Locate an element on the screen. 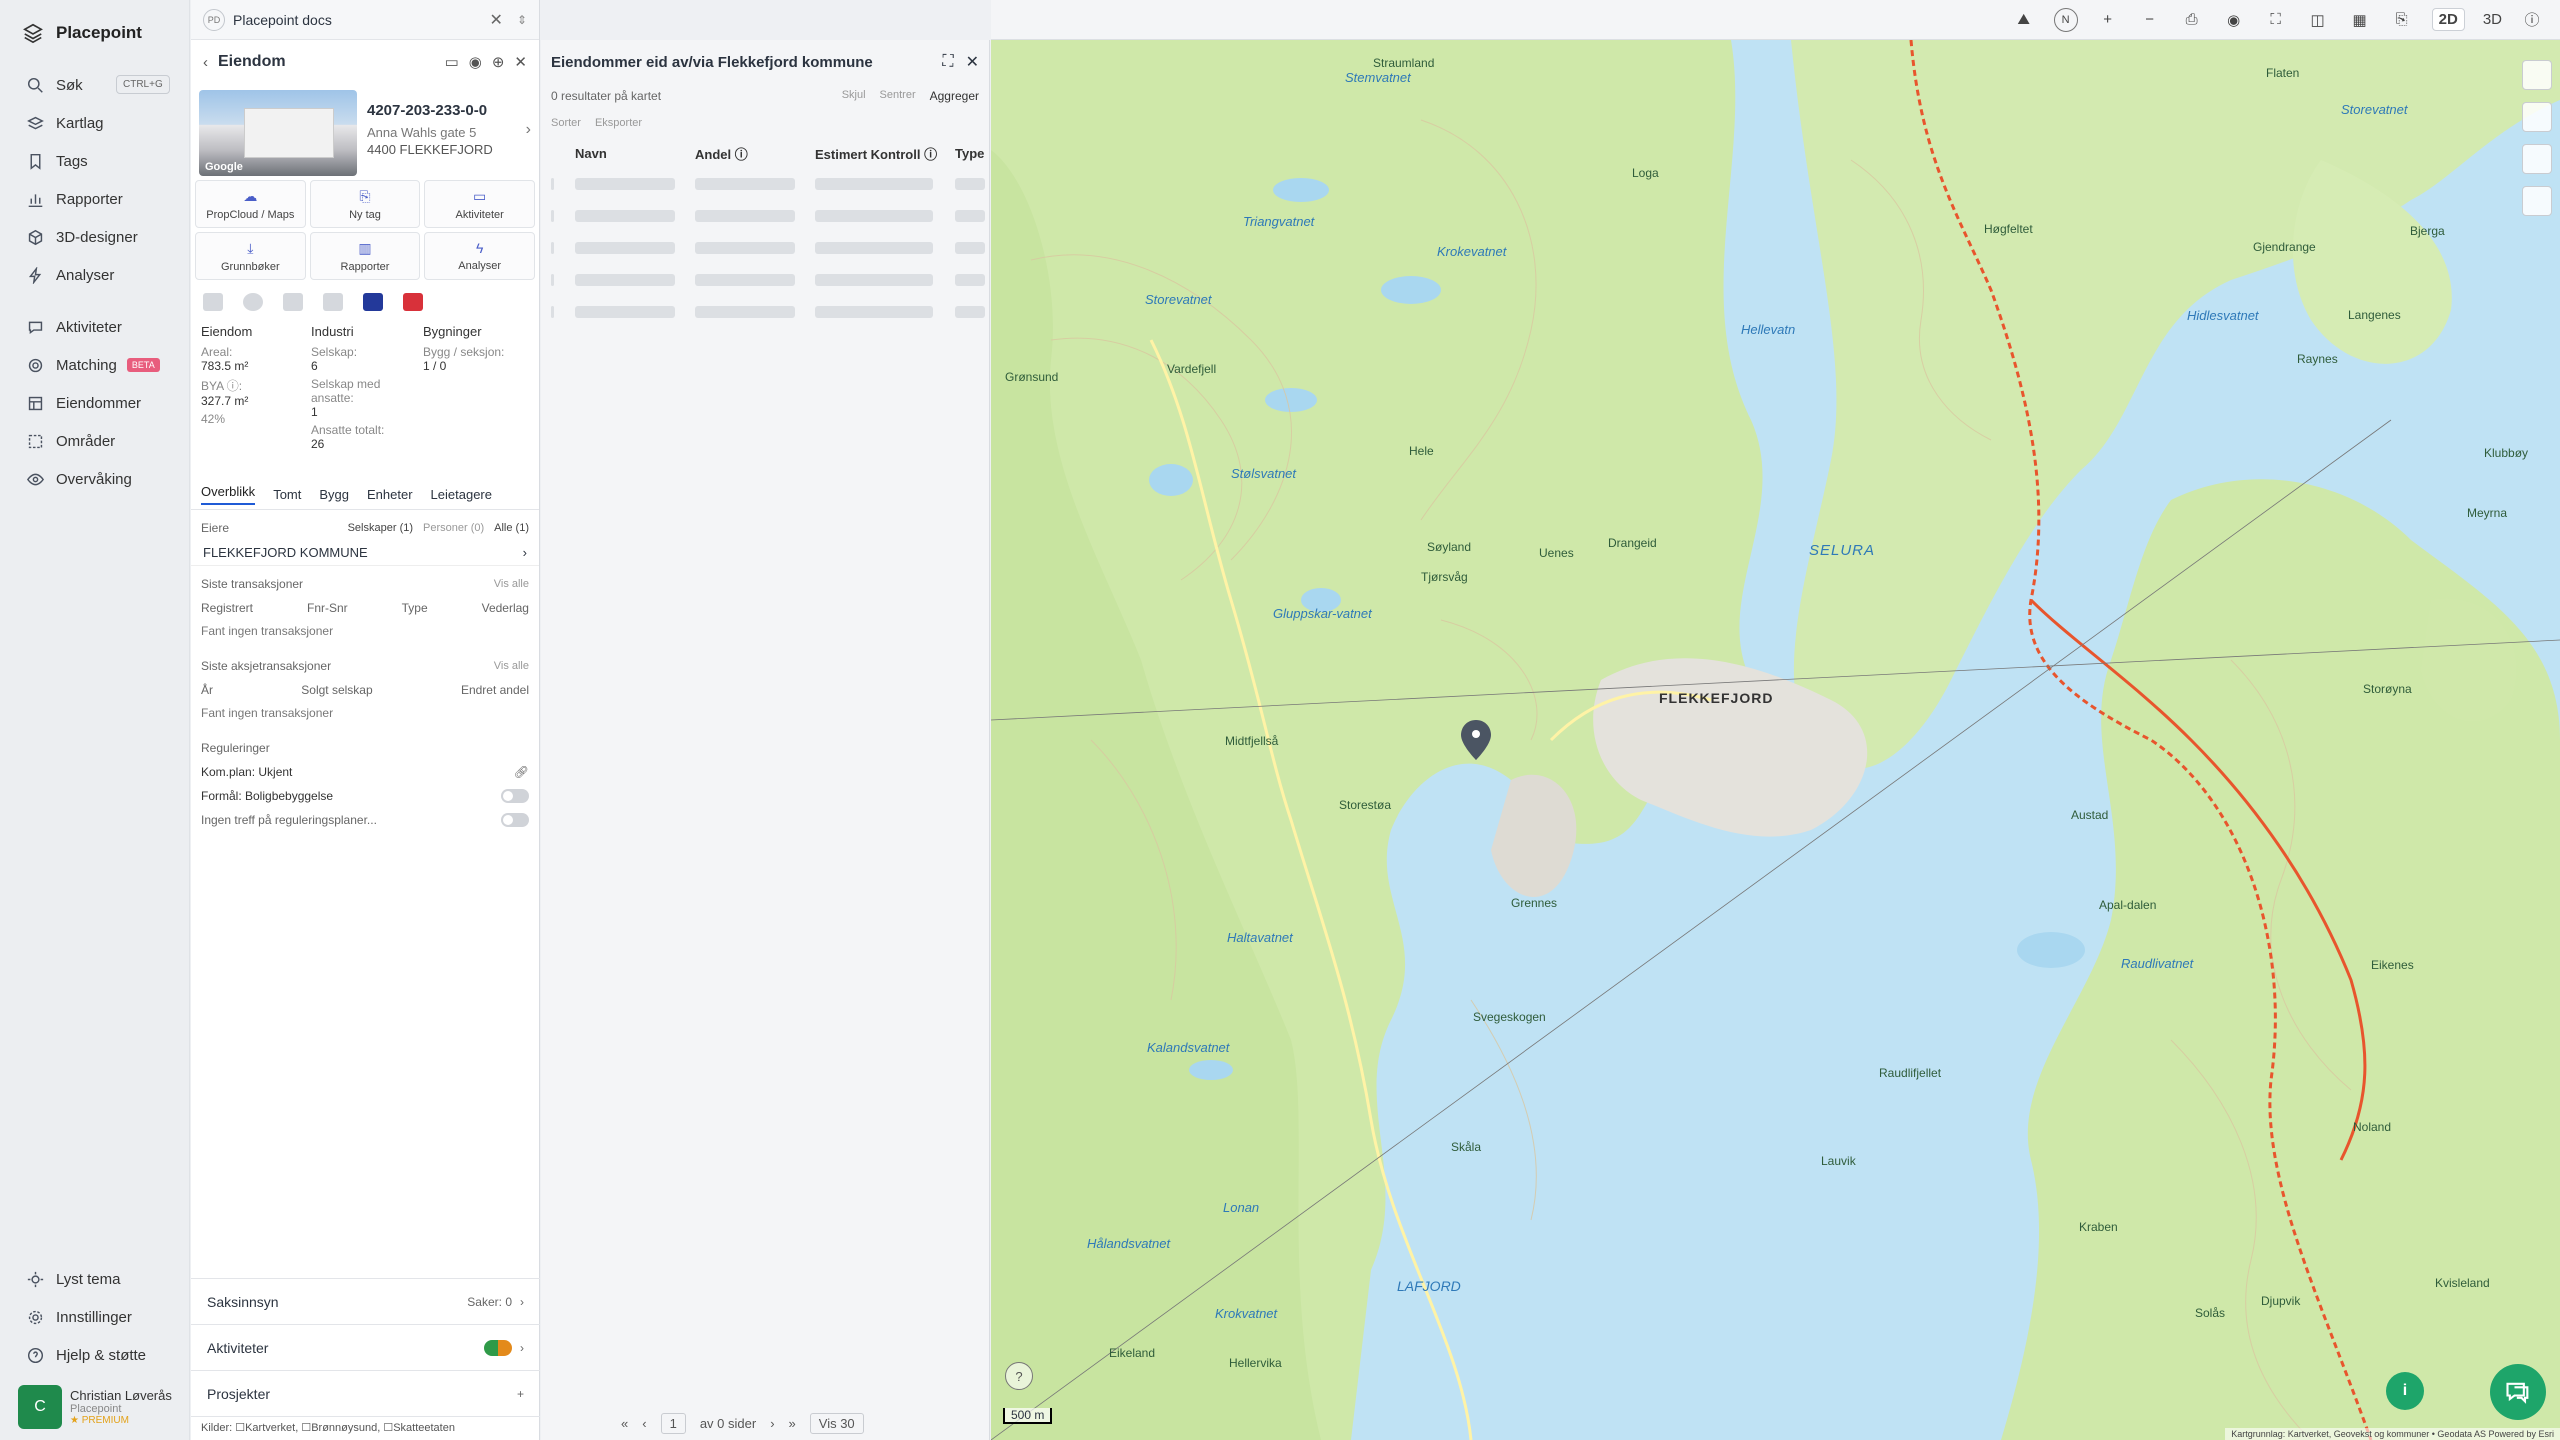 The height and width of the screenshot is (1440, 2560). 3d-layer-icon: ⛰ is located at coordinates (2024, 20).